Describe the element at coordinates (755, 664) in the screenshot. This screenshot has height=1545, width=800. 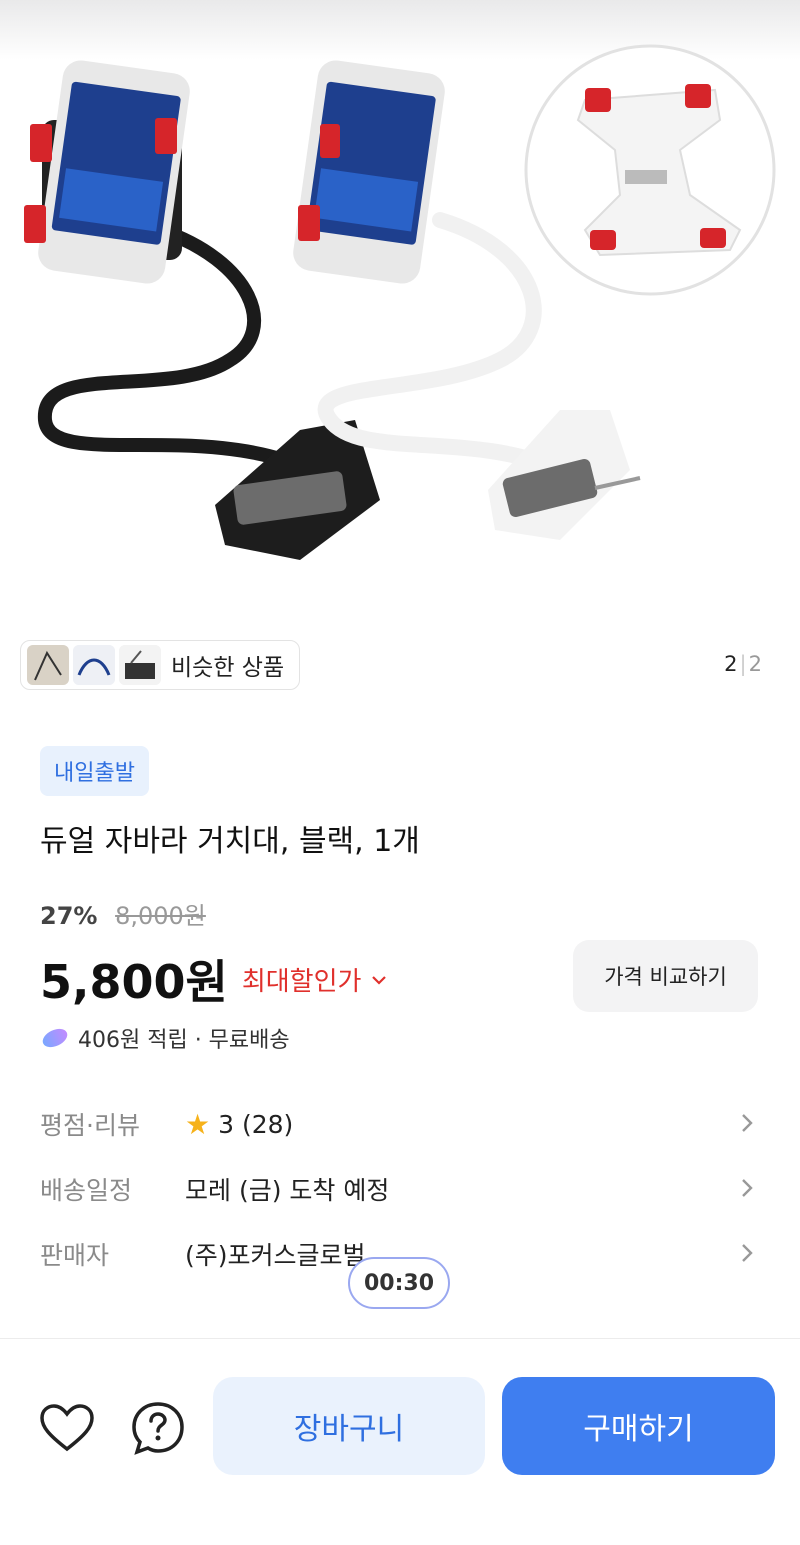
I see `pager-total: 2` at that location.